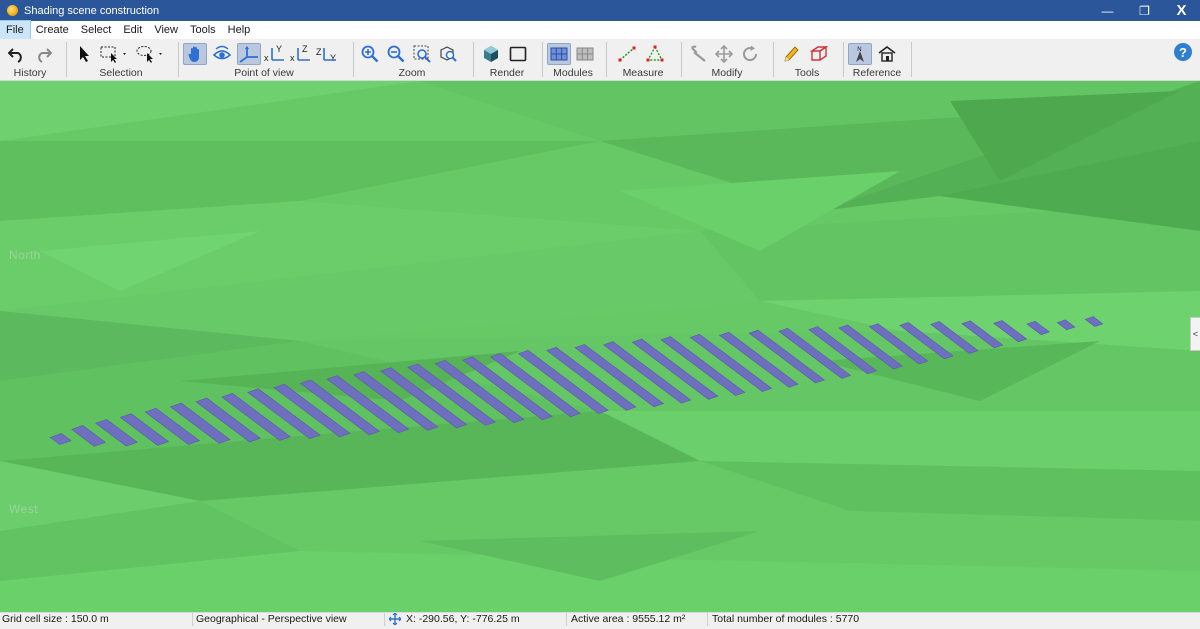  Describe the element at coordinates (559, 54) in the screenshot. I see `modules-view-button` at that location.